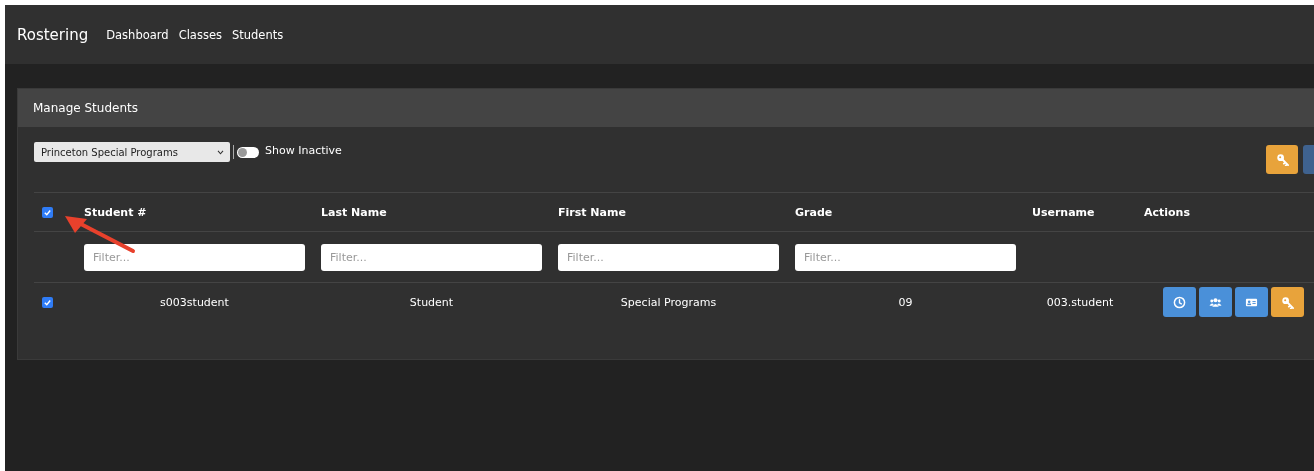 This screenshot has width=1314, height=471. What do you see at coordinates (53, 34) in the screenshot?
I see `brand-link: Rostering` at bounding box center [53, 34].